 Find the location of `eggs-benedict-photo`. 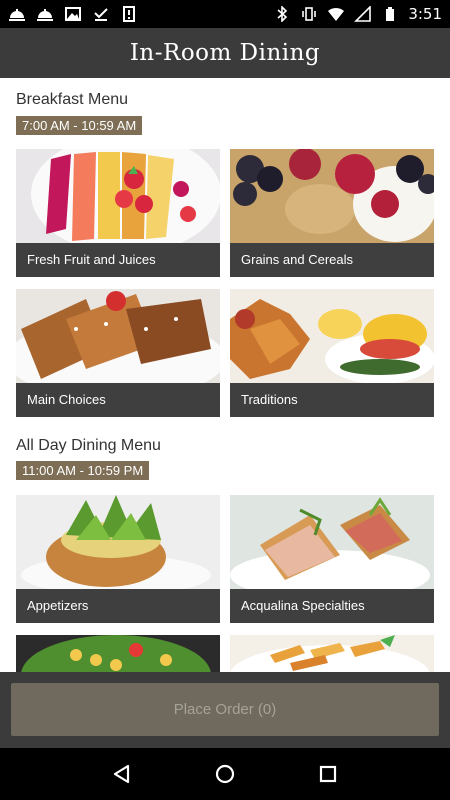

eggs-benedict-photo is located at coordinates (332, 336).